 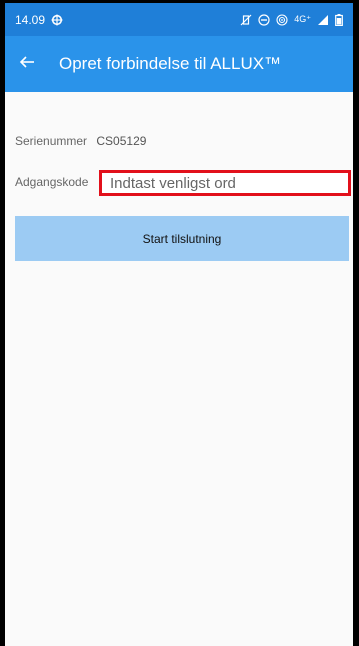 What do you see at coordinates (323, 20) in the screenshot?
I see `signal-icon` at bounding box center [323, 20].